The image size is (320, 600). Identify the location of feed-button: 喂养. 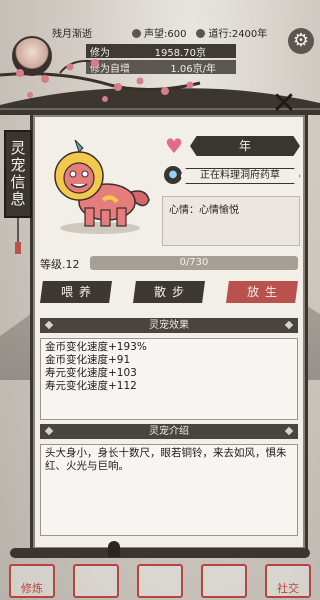
(76, 292).